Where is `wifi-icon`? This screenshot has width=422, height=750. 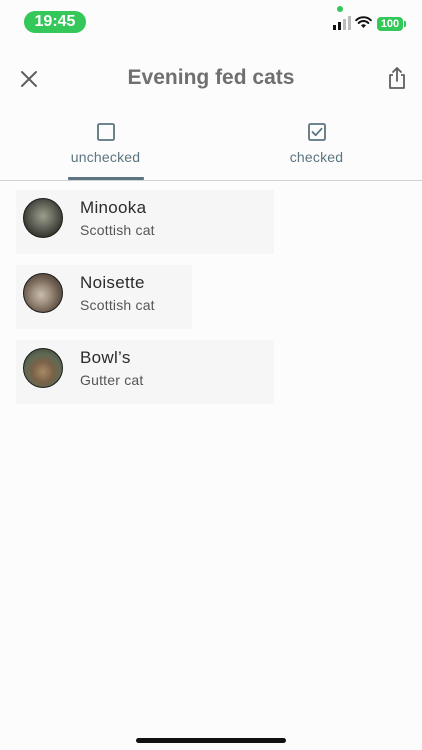
wifi-icon is located at coordinates (363, 22).